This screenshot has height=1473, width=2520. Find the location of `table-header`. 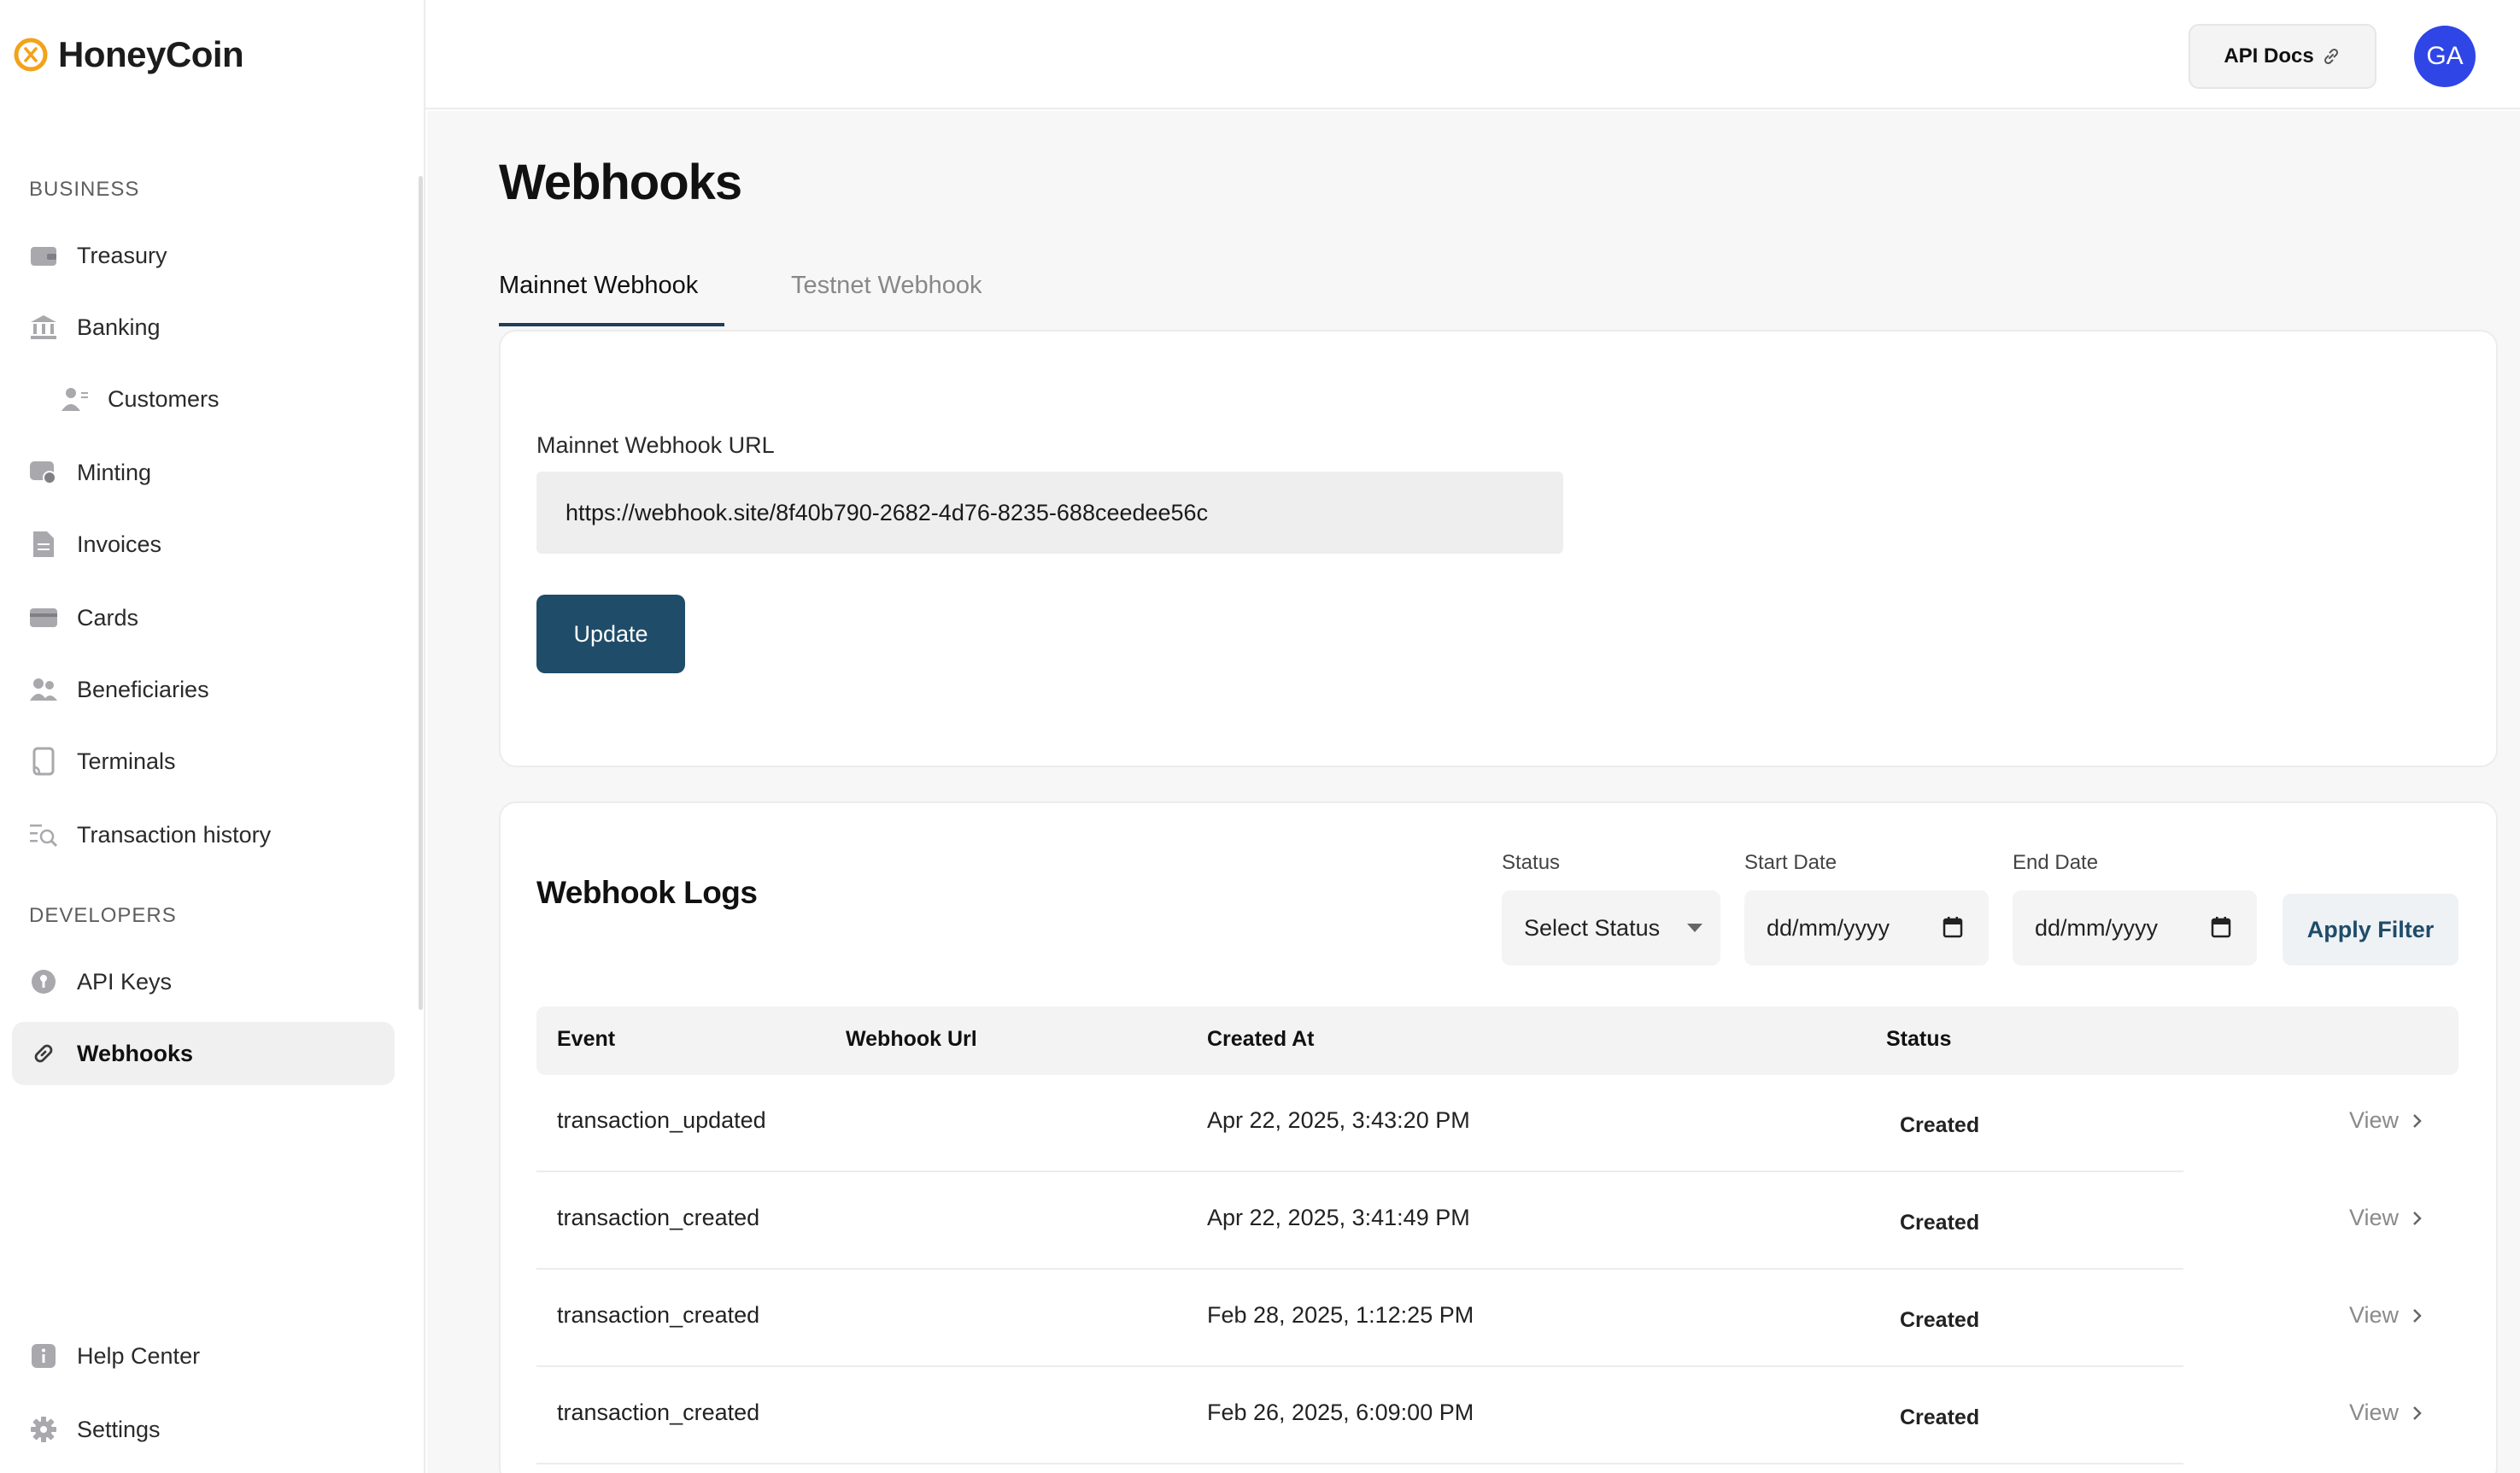

table-header is located at coordinates (1497, 1040).